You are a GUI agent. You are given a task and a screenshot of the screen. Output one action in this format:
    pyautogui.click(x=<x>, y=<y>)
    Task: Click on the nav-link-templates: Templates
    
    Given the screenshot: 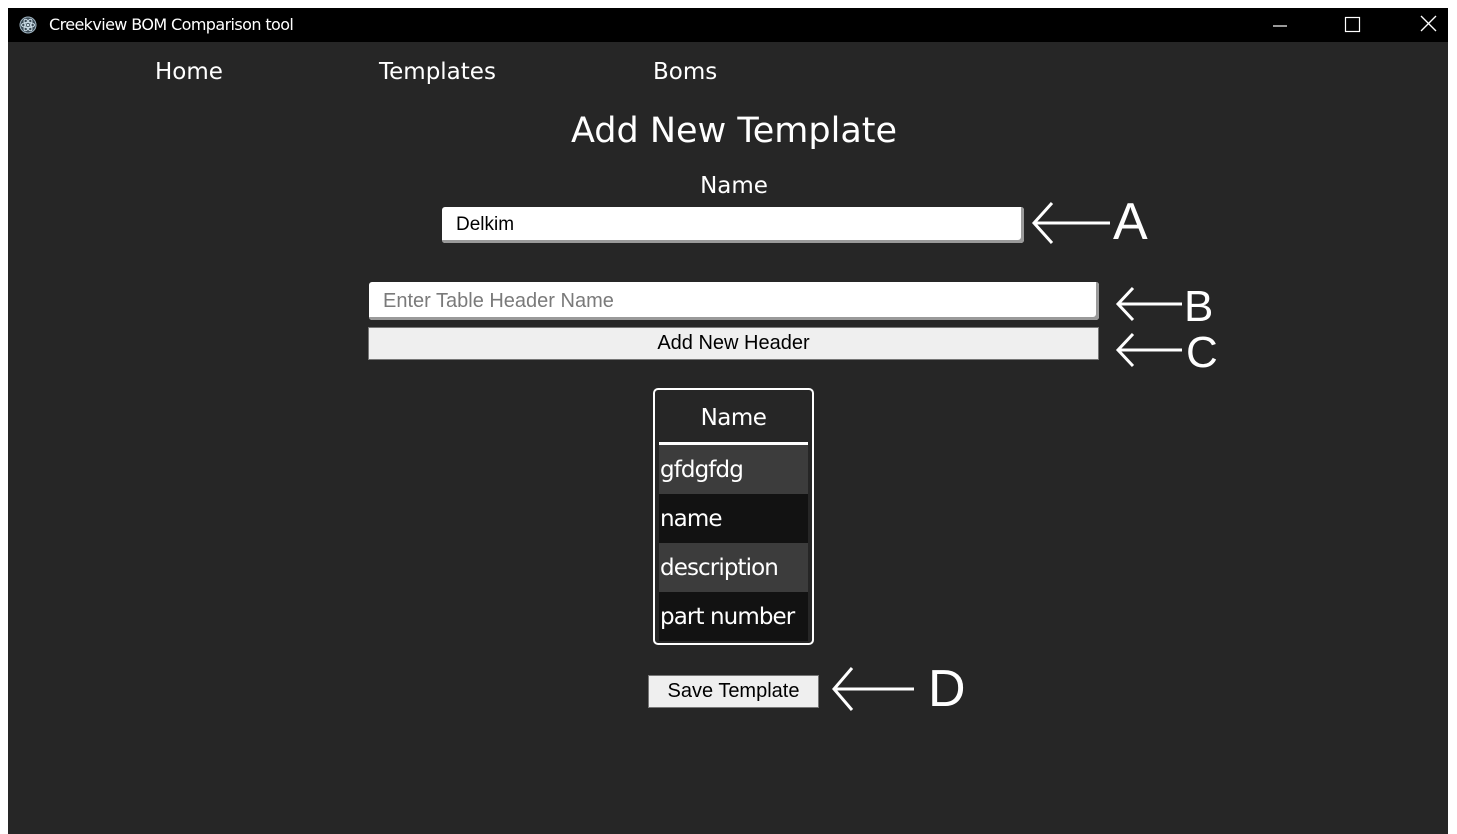 What is the action you would take?
    pyautogui.click(x=437, y=72)
    